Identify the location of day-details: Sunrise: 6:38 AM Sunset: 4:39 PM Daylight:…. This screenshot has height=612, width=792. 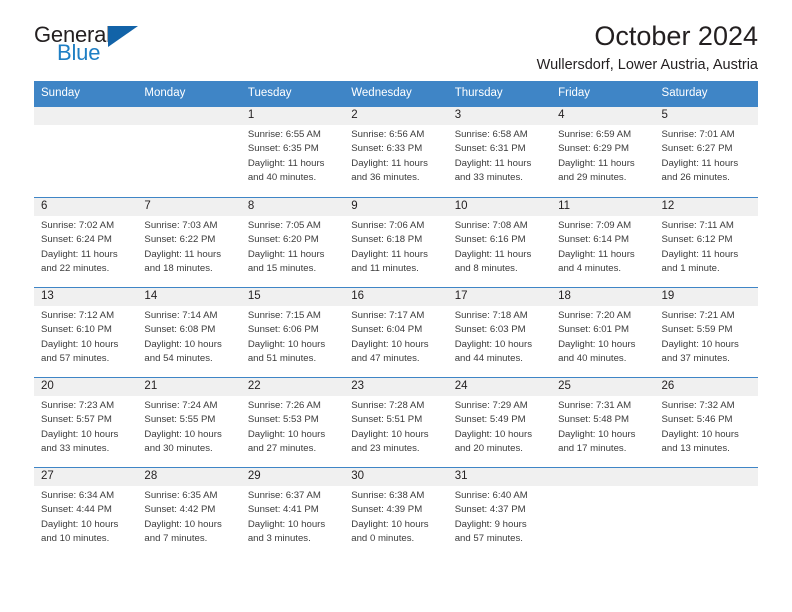
(395, 516).